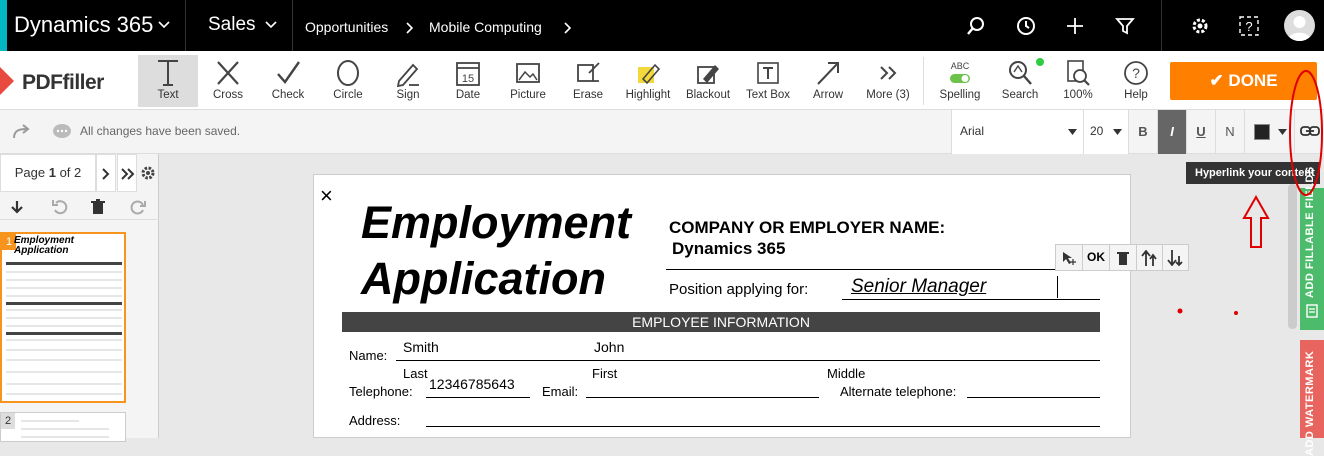  I want to click on red-annotation-overlay, so click(1250, 192).